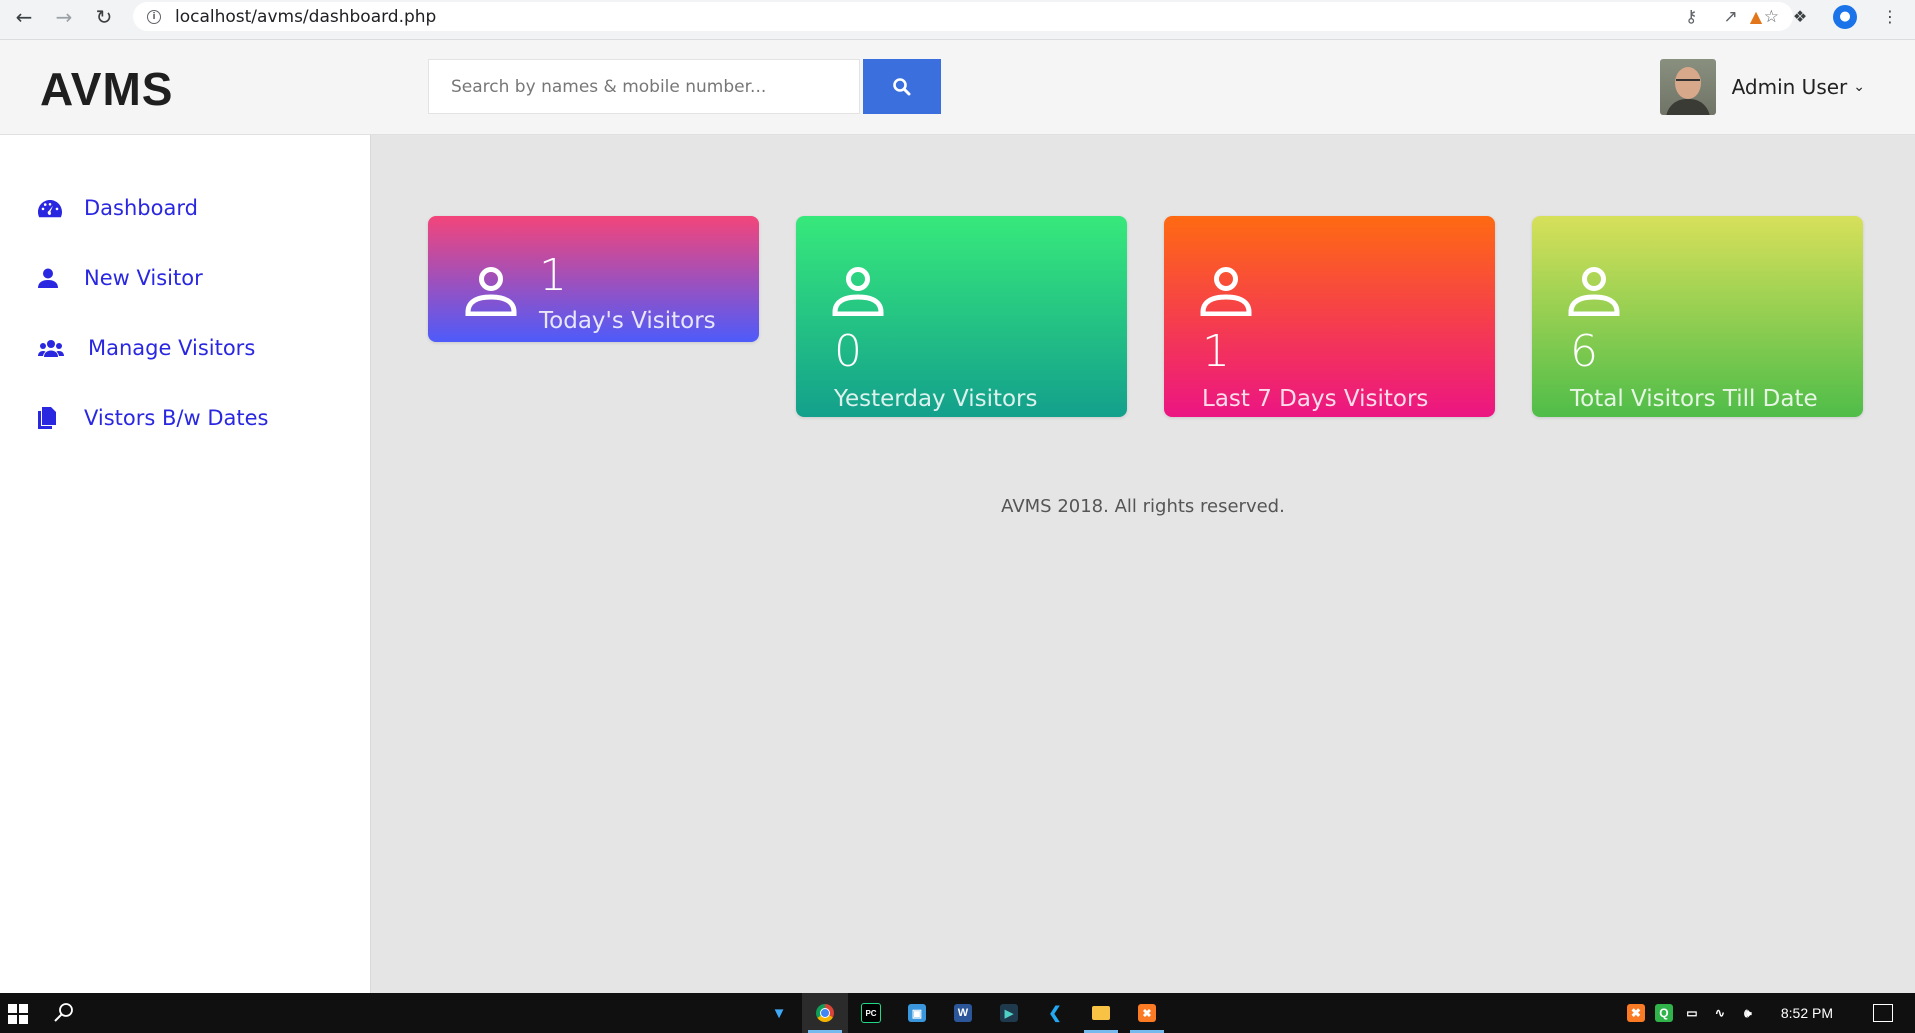  What do you see at coordinates (143, 278) in the screenshot?
I see `sidebar-item-label: New Visitor` at bounding box center [143, 278].